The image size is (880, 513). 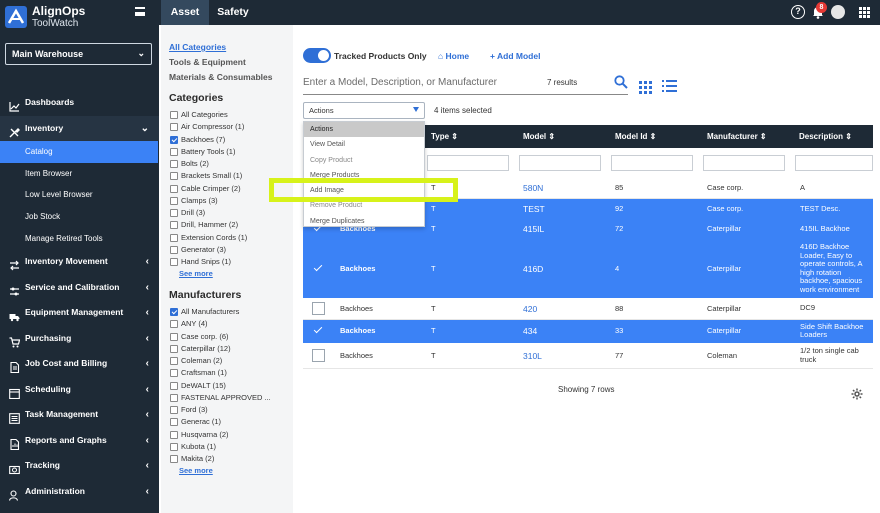 What do you see at coordinates (230, 127) in the screenshot?
I see `category-checkbox-row: Air Compressor (1)` at bounding box center [230, 127].